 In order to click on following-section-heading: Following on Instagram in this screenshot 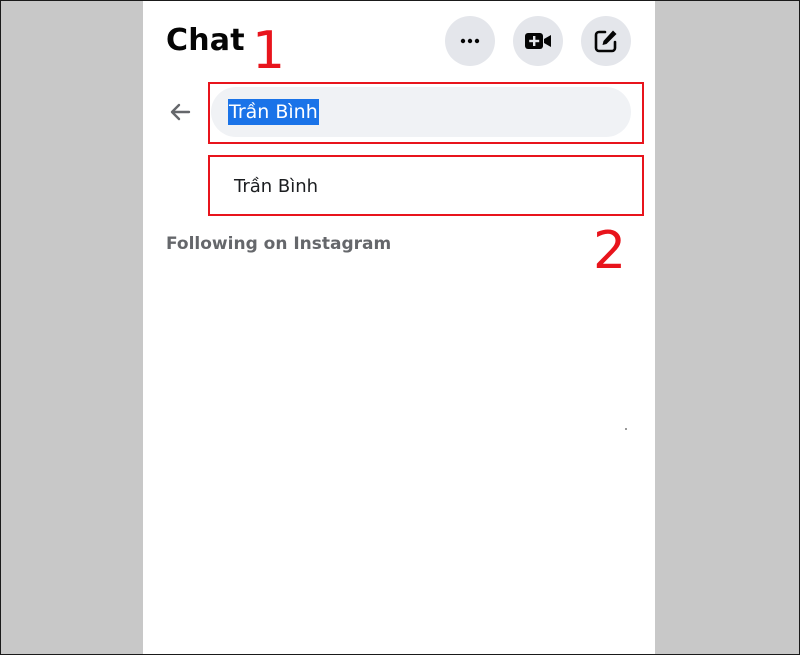, I will do `click(279, 244)`.